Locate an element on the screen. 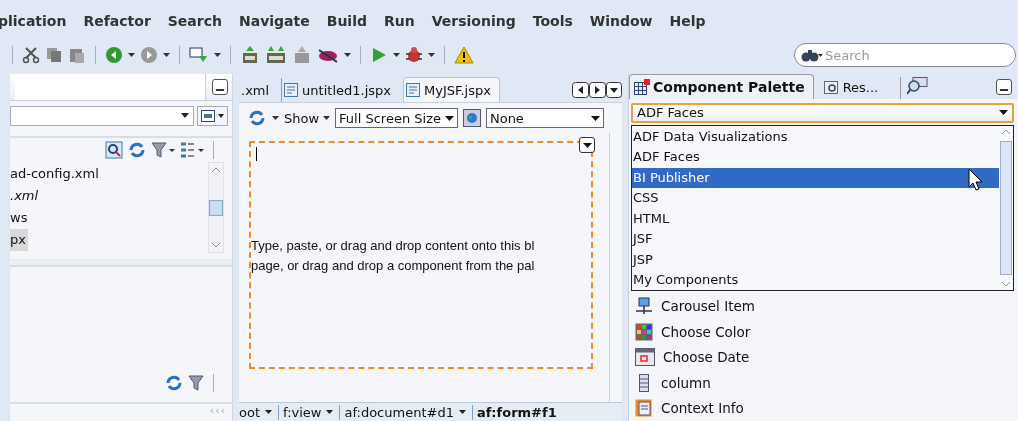 Image resolution: width=1018 pixels, height=421 pixels. paste-icon is located at coordinates (77, 55).